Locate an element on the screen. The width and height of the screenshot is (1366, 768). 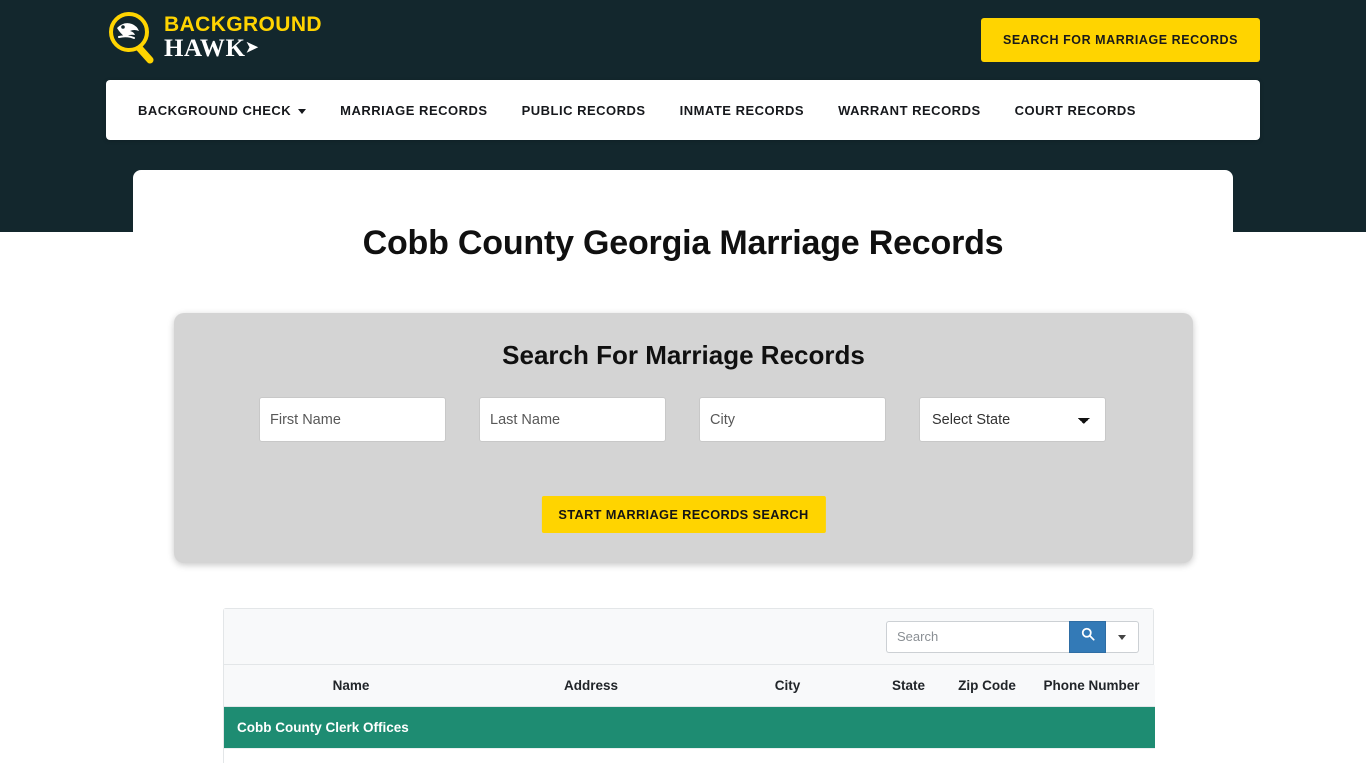
wing-icon: ➤ is located at coordinates (252, 47).